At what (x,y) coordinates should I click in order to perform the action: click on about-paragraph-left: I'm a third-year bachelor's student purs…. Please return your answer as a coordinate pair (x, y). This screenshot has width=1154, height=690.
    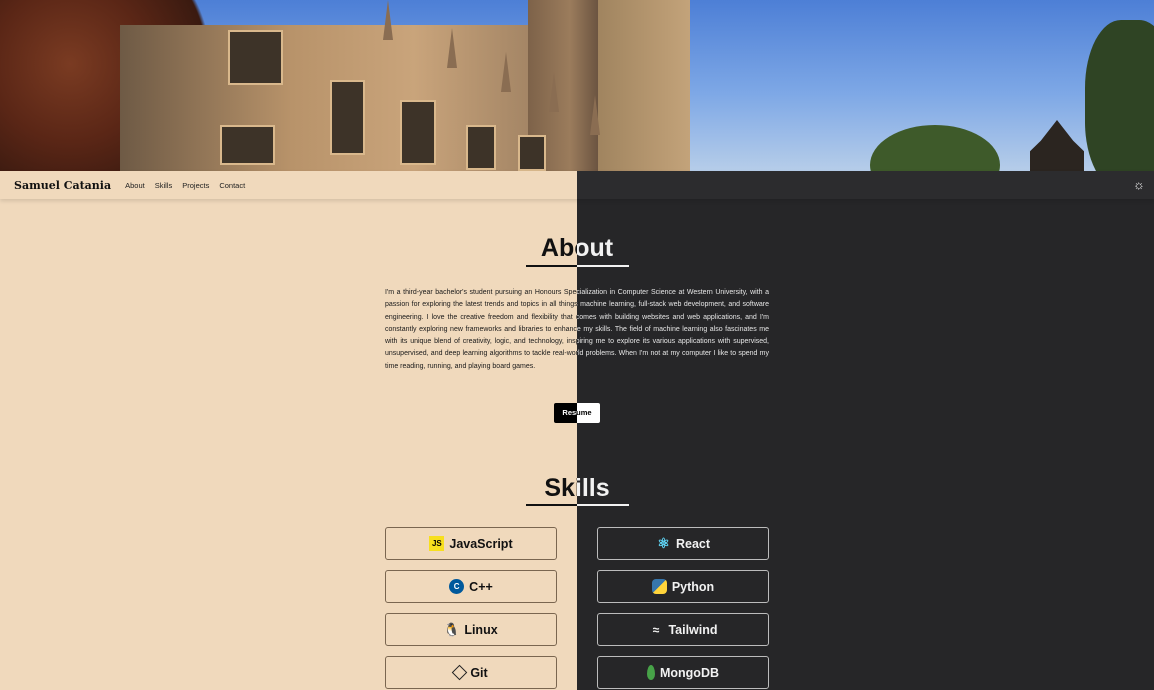
    Looking at the image, I should click on (481, 337).